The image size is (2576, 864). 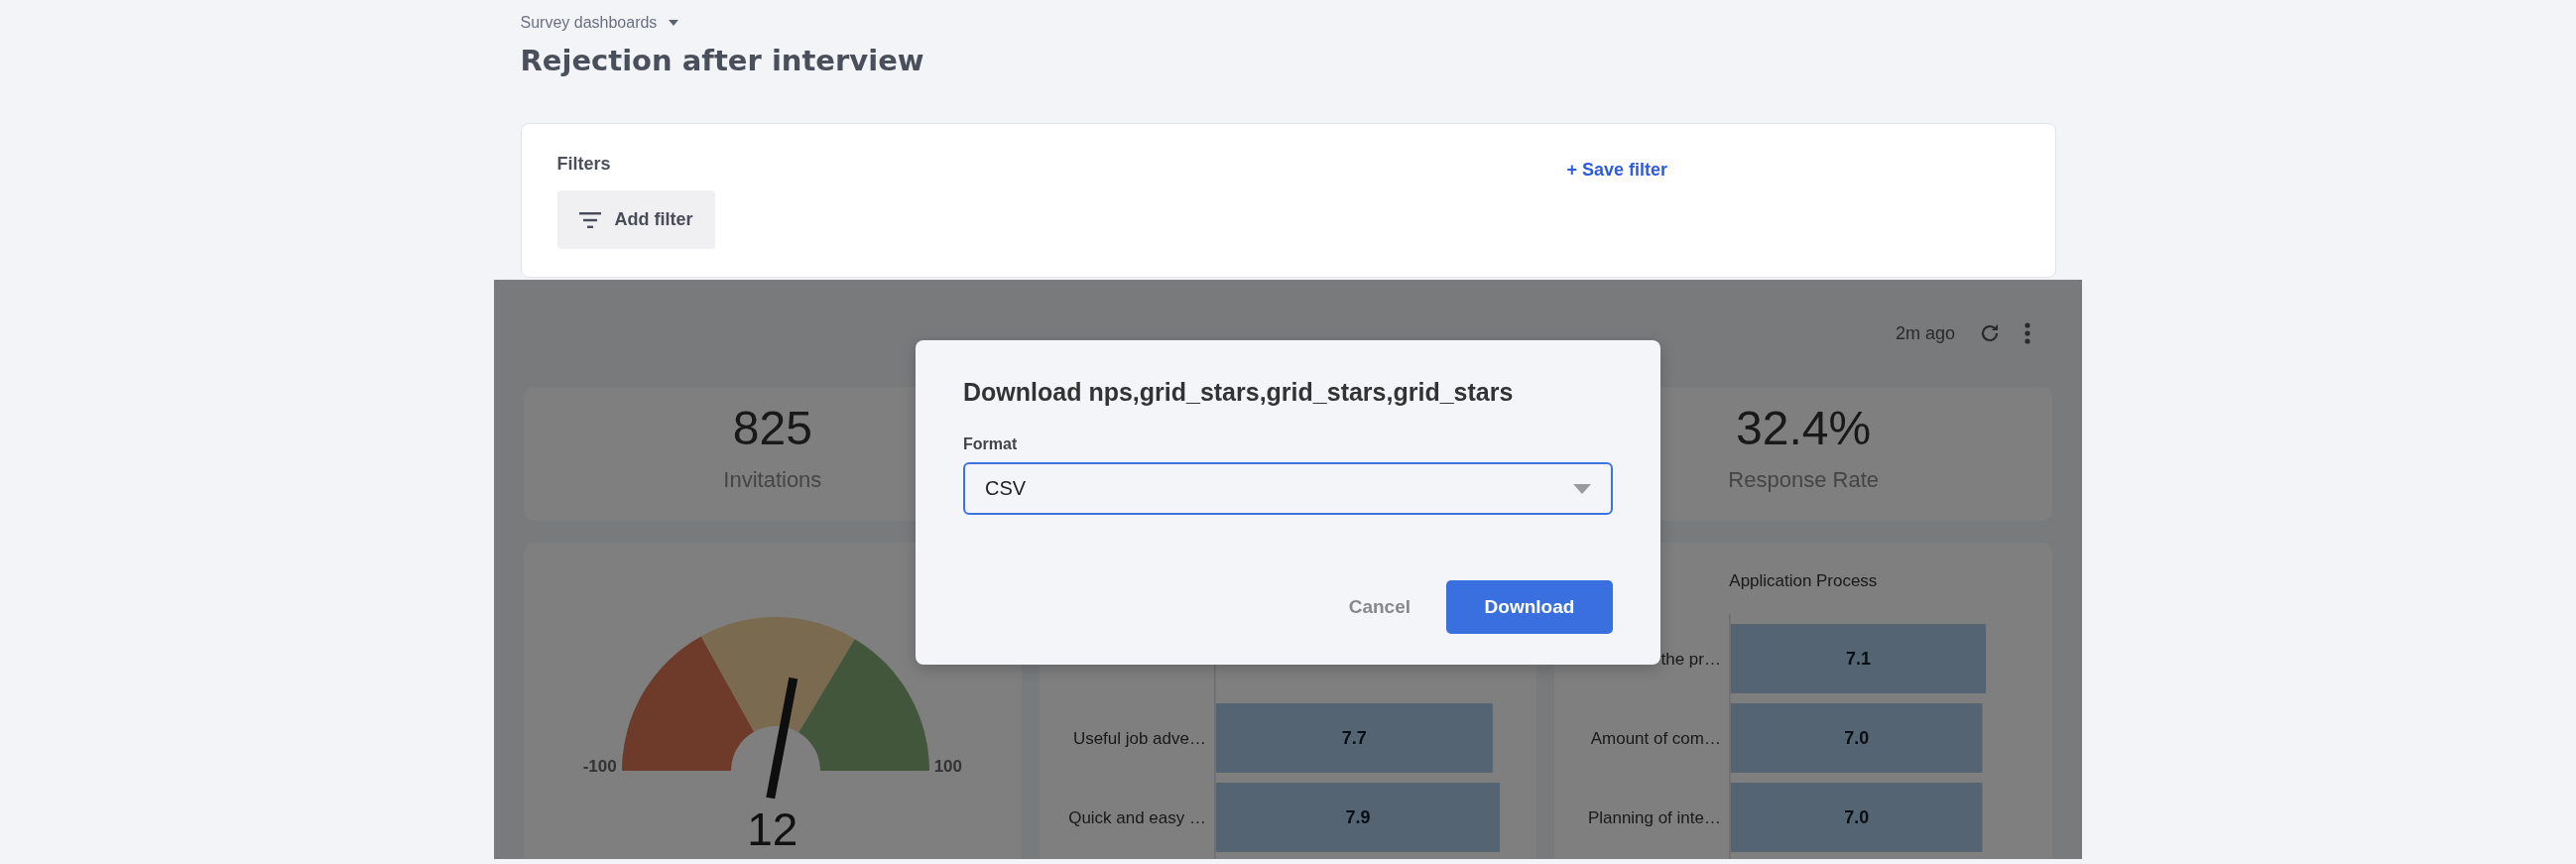 What do you see at coordinates (2027, 333) in the screenshot?
I see `more-options-icon` at bounding box center [2027, 333].